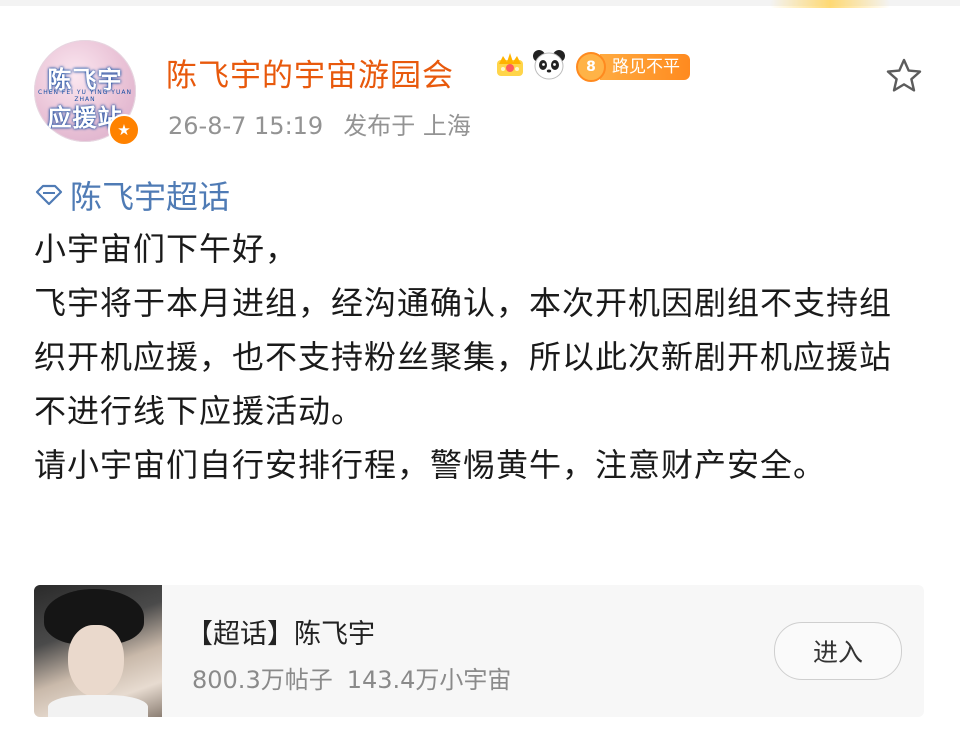 The height and width of the screenshot is (735, 960). What do you see at coordinates (124, 130) in the screenshot?
I see `verified-v-icon: ★` at bounding box center [124, 130].